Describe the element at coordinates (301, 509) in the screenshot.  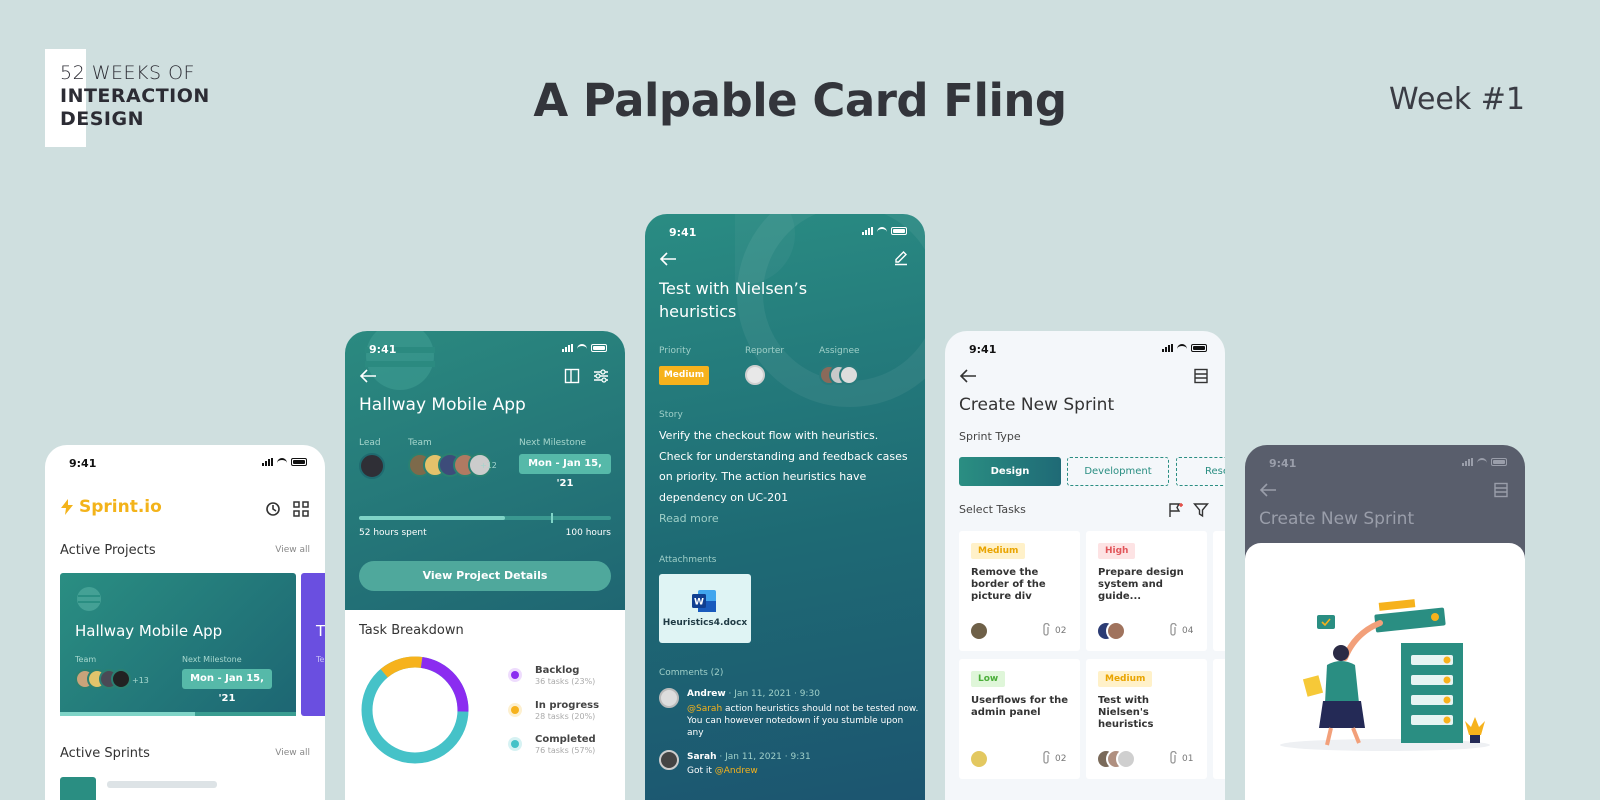
I see `grid-icon` at that location.